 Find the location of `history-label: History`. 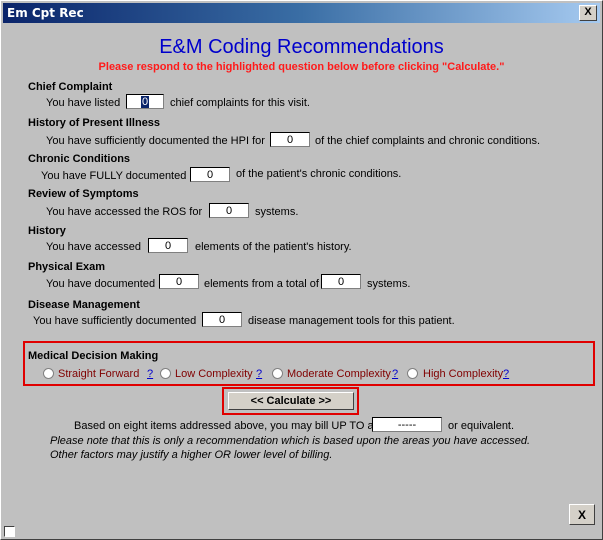

history-label: History is located at coordinates (47, 231).